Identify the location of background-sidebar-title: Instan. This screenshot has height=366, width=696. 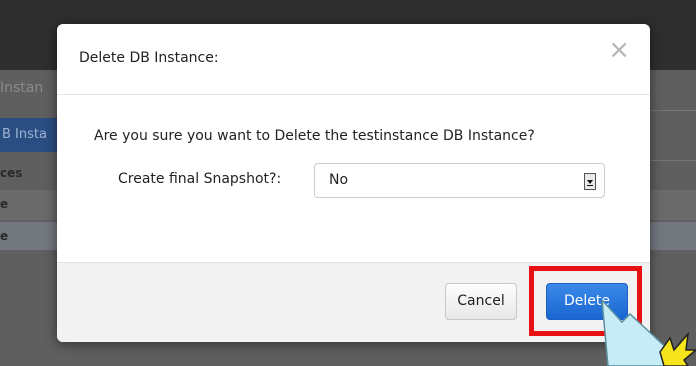
(22, 88).